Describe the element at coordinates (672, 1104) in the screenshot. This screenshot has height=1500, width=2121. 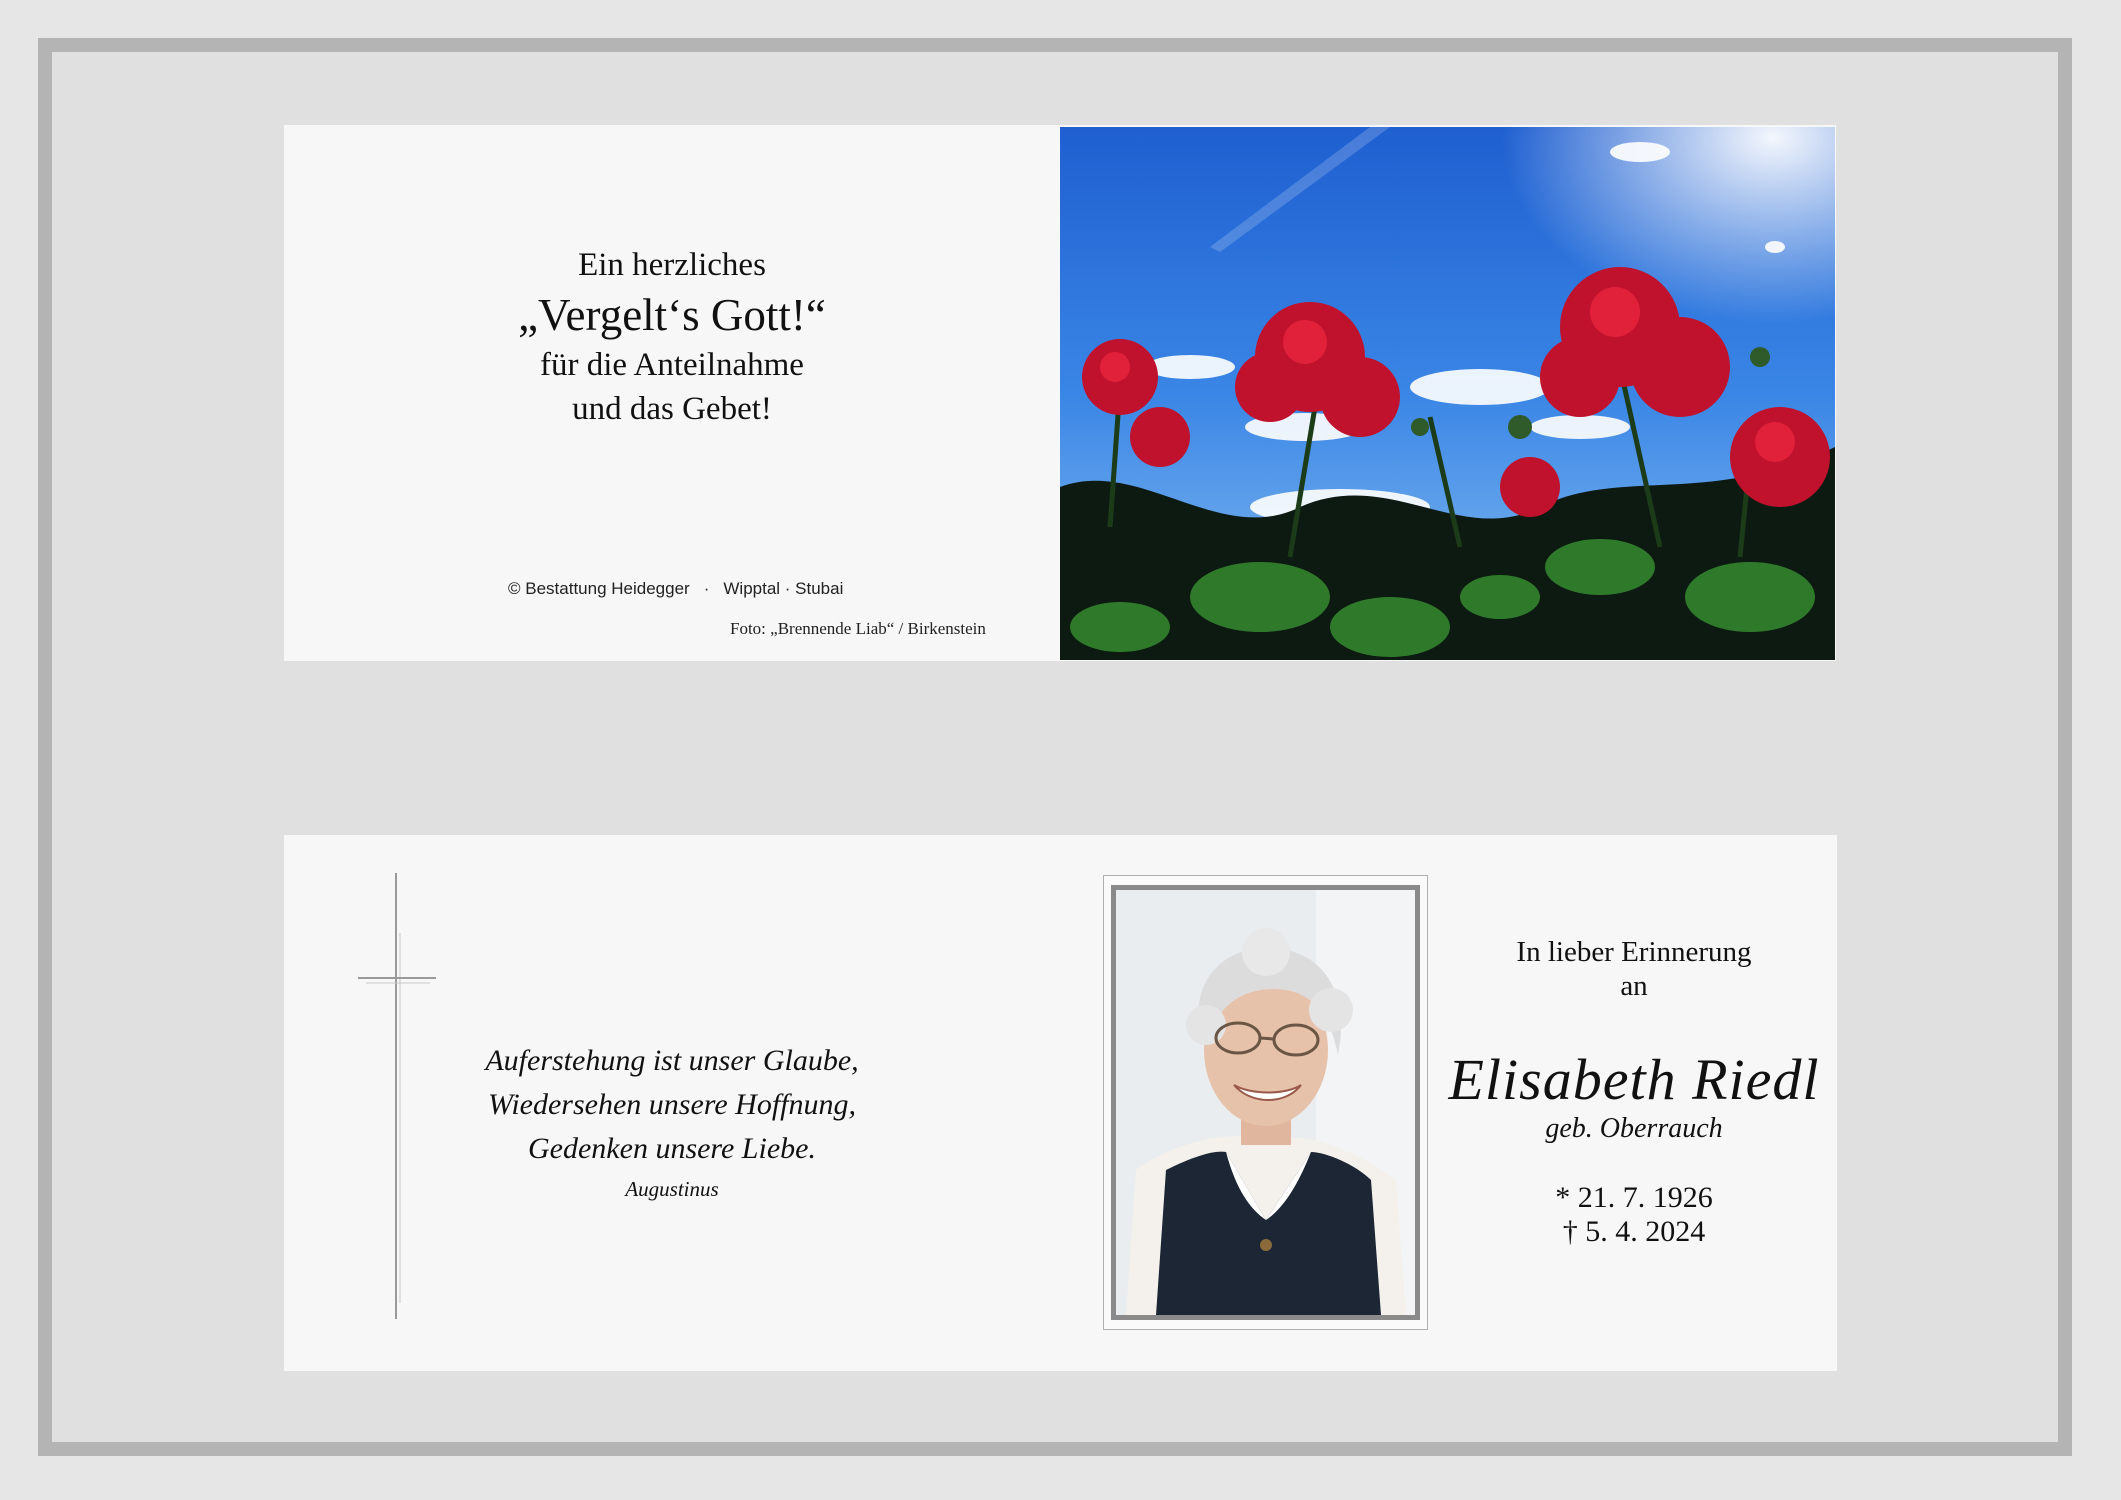
I see `quote-line-2: Wiedersehen unsere Hoffnung,` at that location.